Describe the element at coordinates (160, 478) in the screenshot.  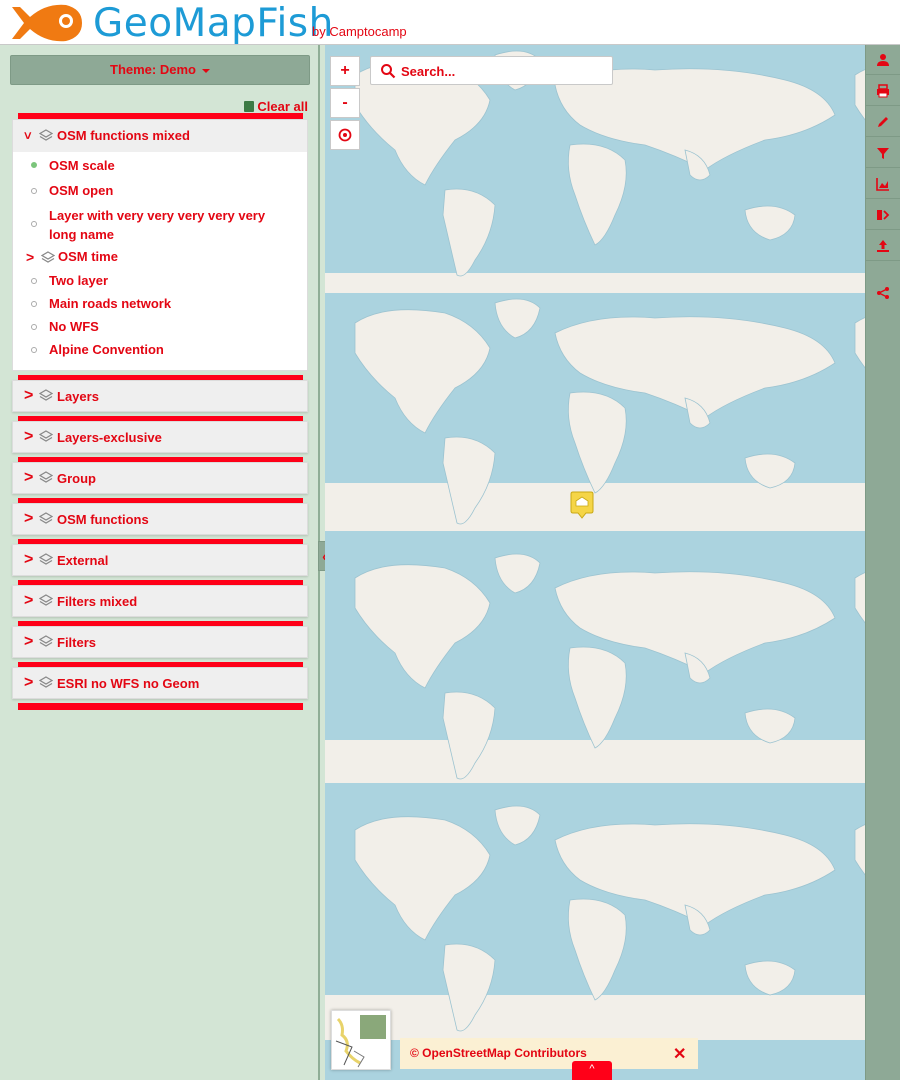
I see `layer-group-header: > Group` at that location.